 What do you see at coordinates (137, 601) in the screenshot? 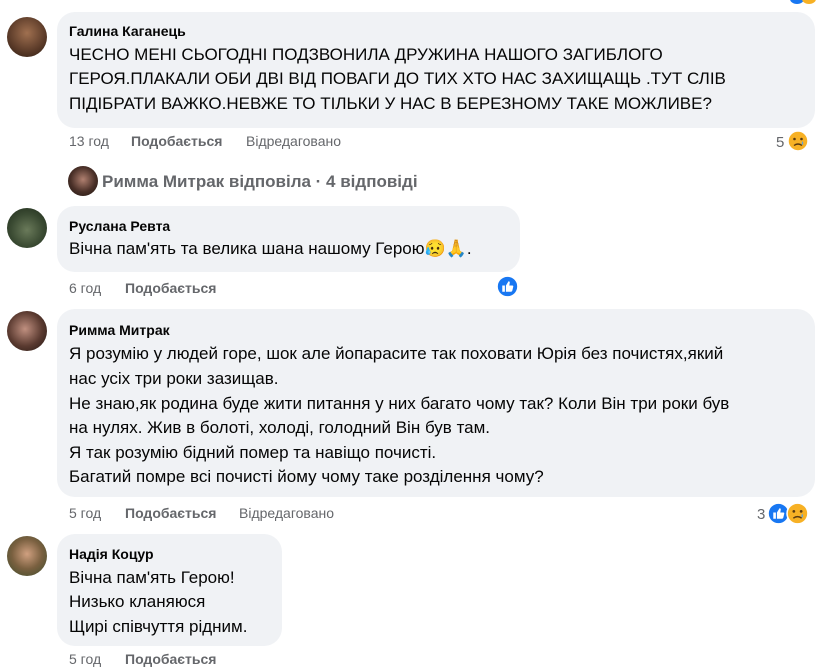
I see `comment-text-line: Низько кланяюся` at bounding box center [137, 601].